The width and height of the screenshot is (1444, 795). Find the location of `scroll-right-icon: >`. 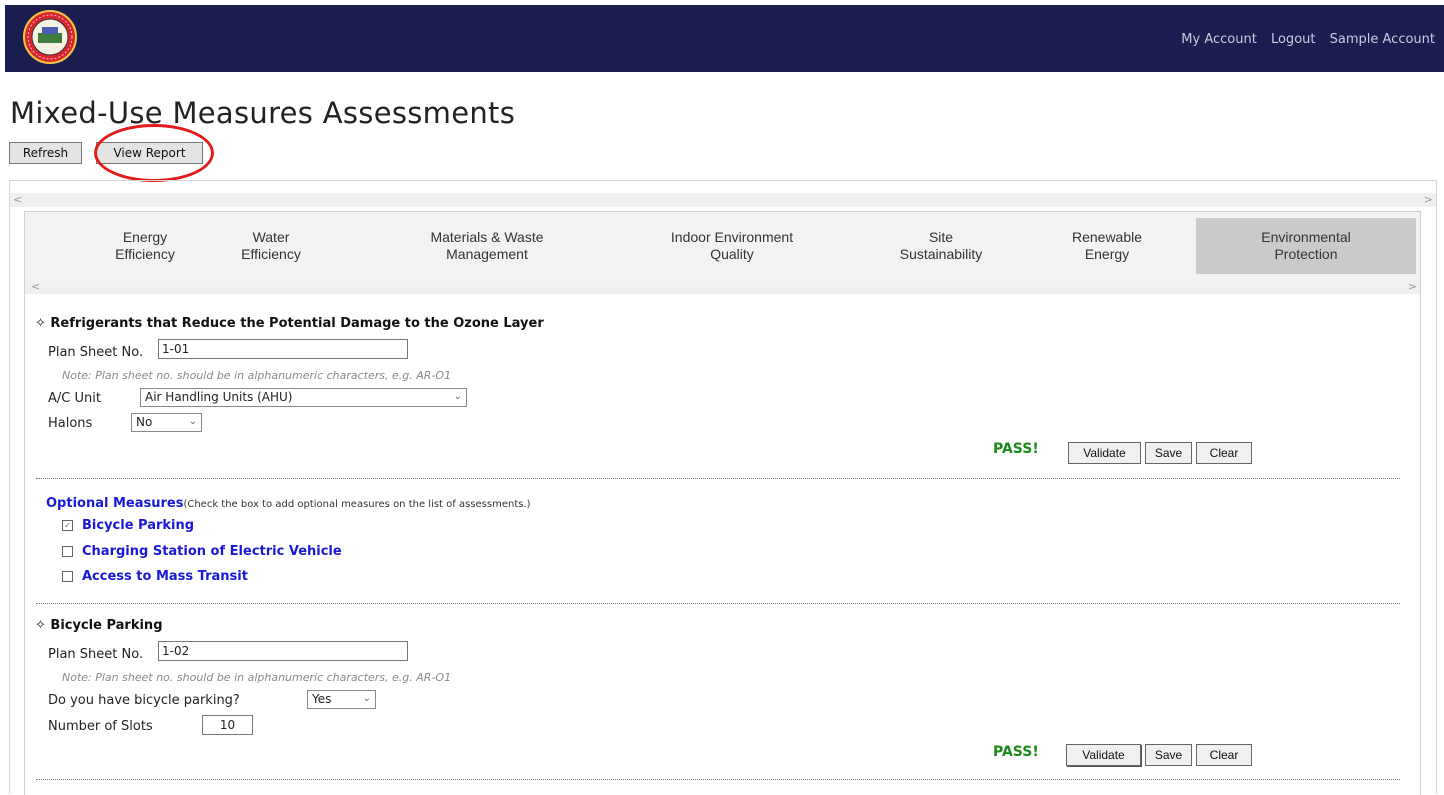

scroll-right-icon: > is located at coordinates (1428, 200).